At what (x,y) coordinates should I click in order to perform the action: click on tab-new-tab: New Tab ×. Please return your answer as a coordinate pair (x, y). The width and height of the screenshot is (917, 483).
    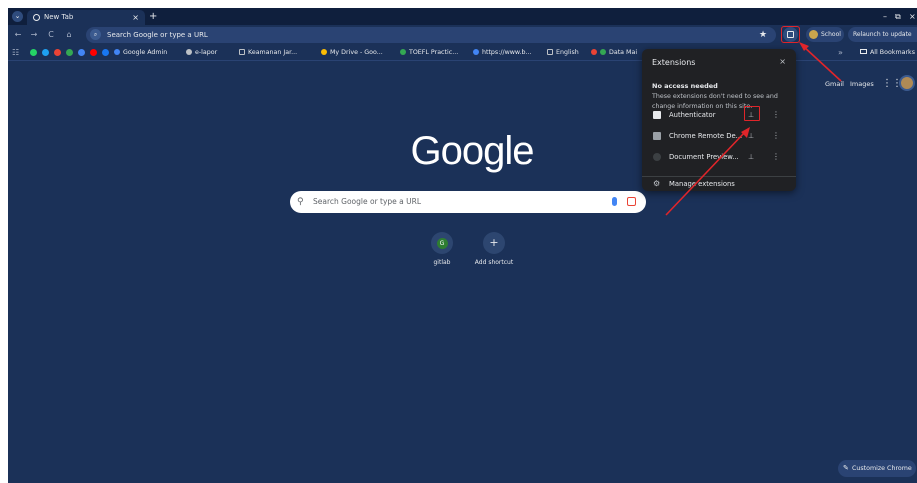
    Looking at the image, I should click on (86, 17).